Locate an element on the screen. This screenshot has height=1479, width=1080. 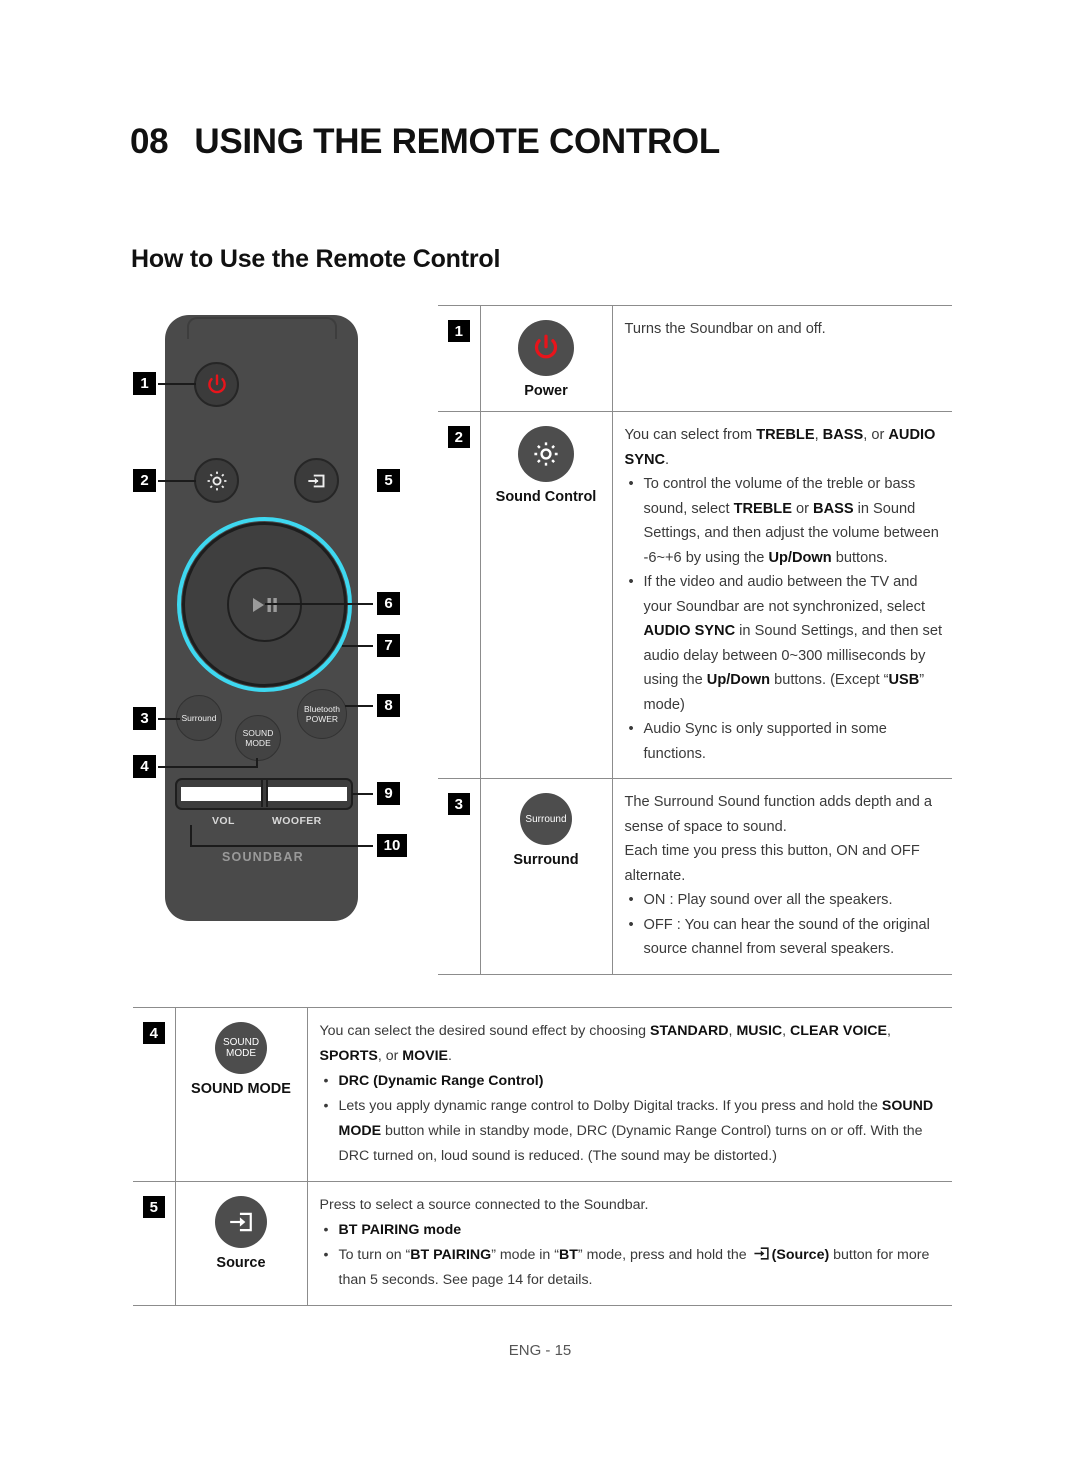
table-row: 1 Power Turns the Soundbar on and off. is located at coordinates (695, 358).